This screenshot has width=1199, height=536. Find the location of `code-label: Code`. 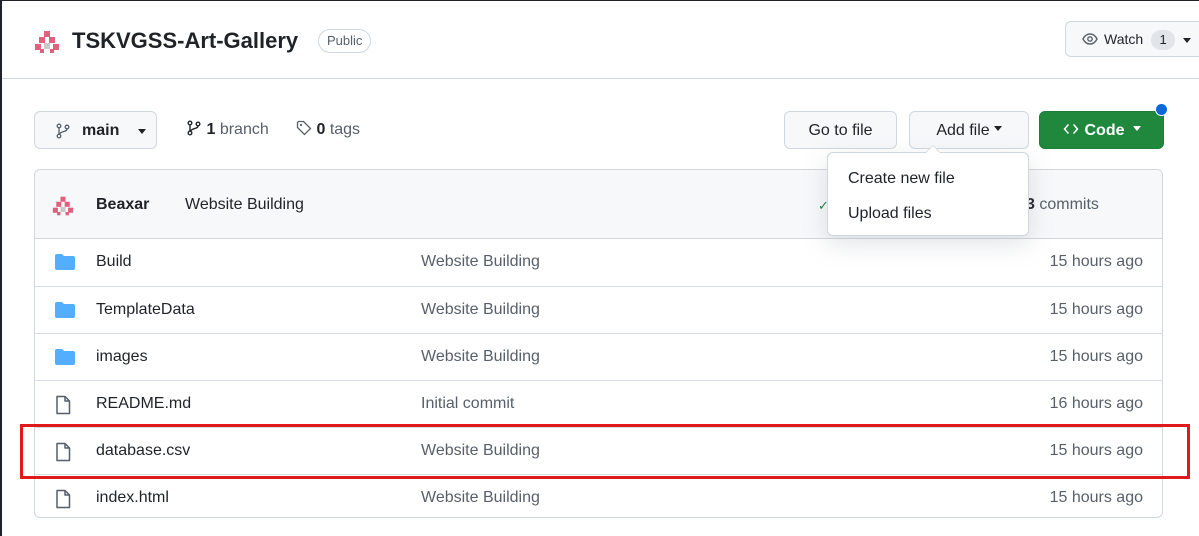

code-label: Code is located at coordinates (1104, 130).